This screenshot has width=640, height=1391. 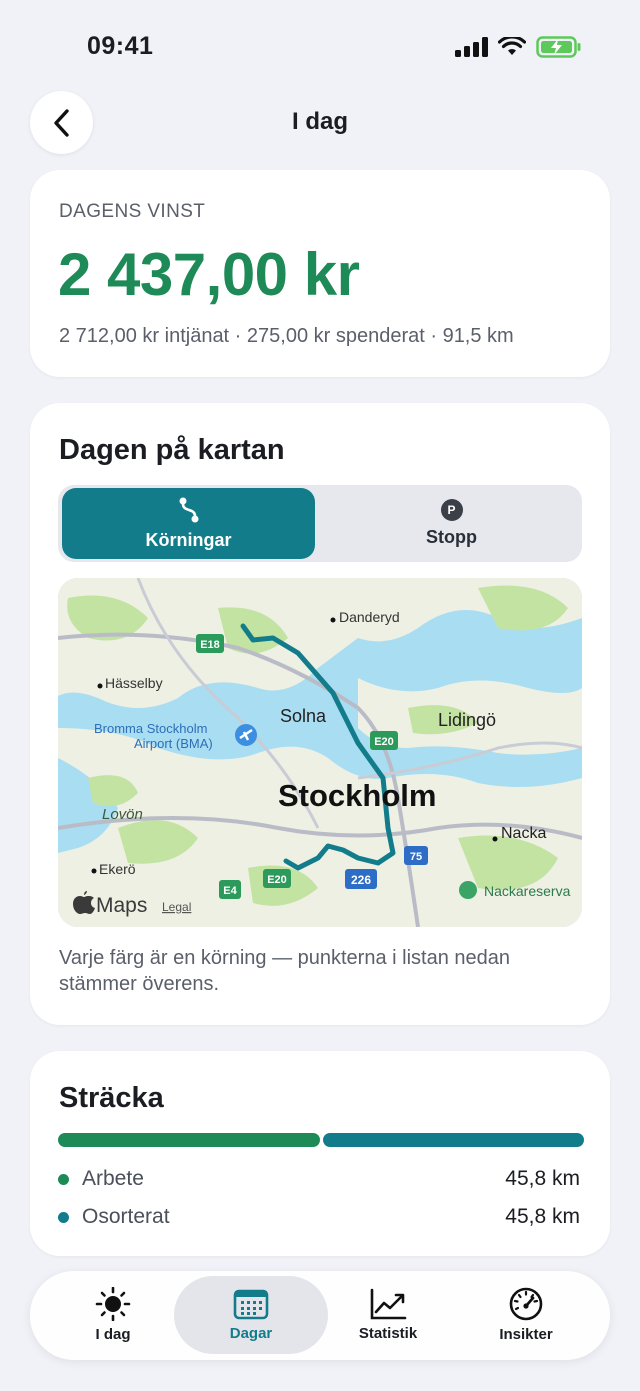 What do you see at coordinates (188, 510) in the screenshot?
I see `route-icon` at bounding box center [188, 510].